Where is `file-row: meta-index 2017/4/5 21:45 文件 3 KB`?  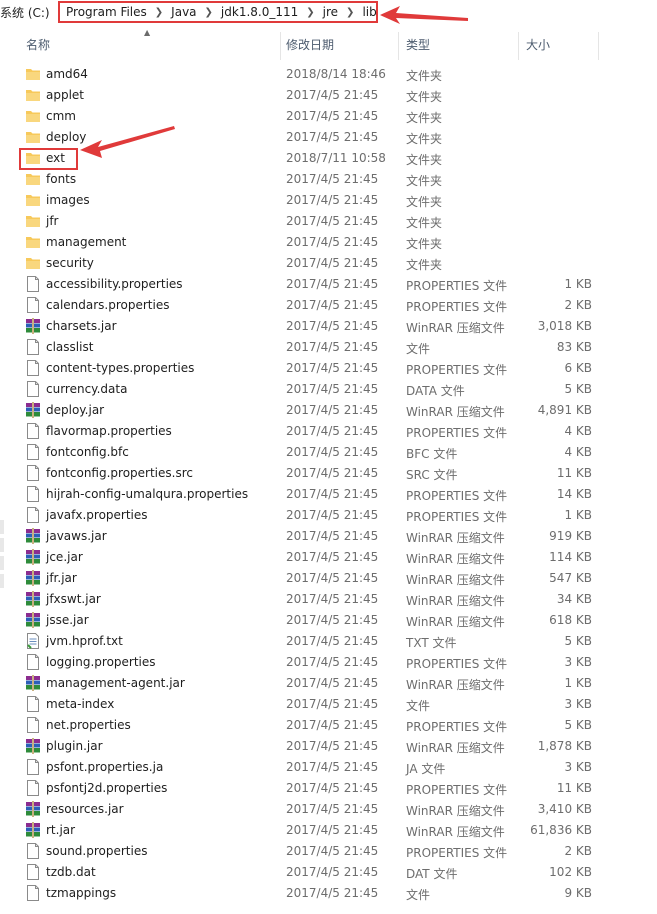
file-row: meta-index 2017/4/5 21:45 文件 3 KB is located at coordinates (310, 704).